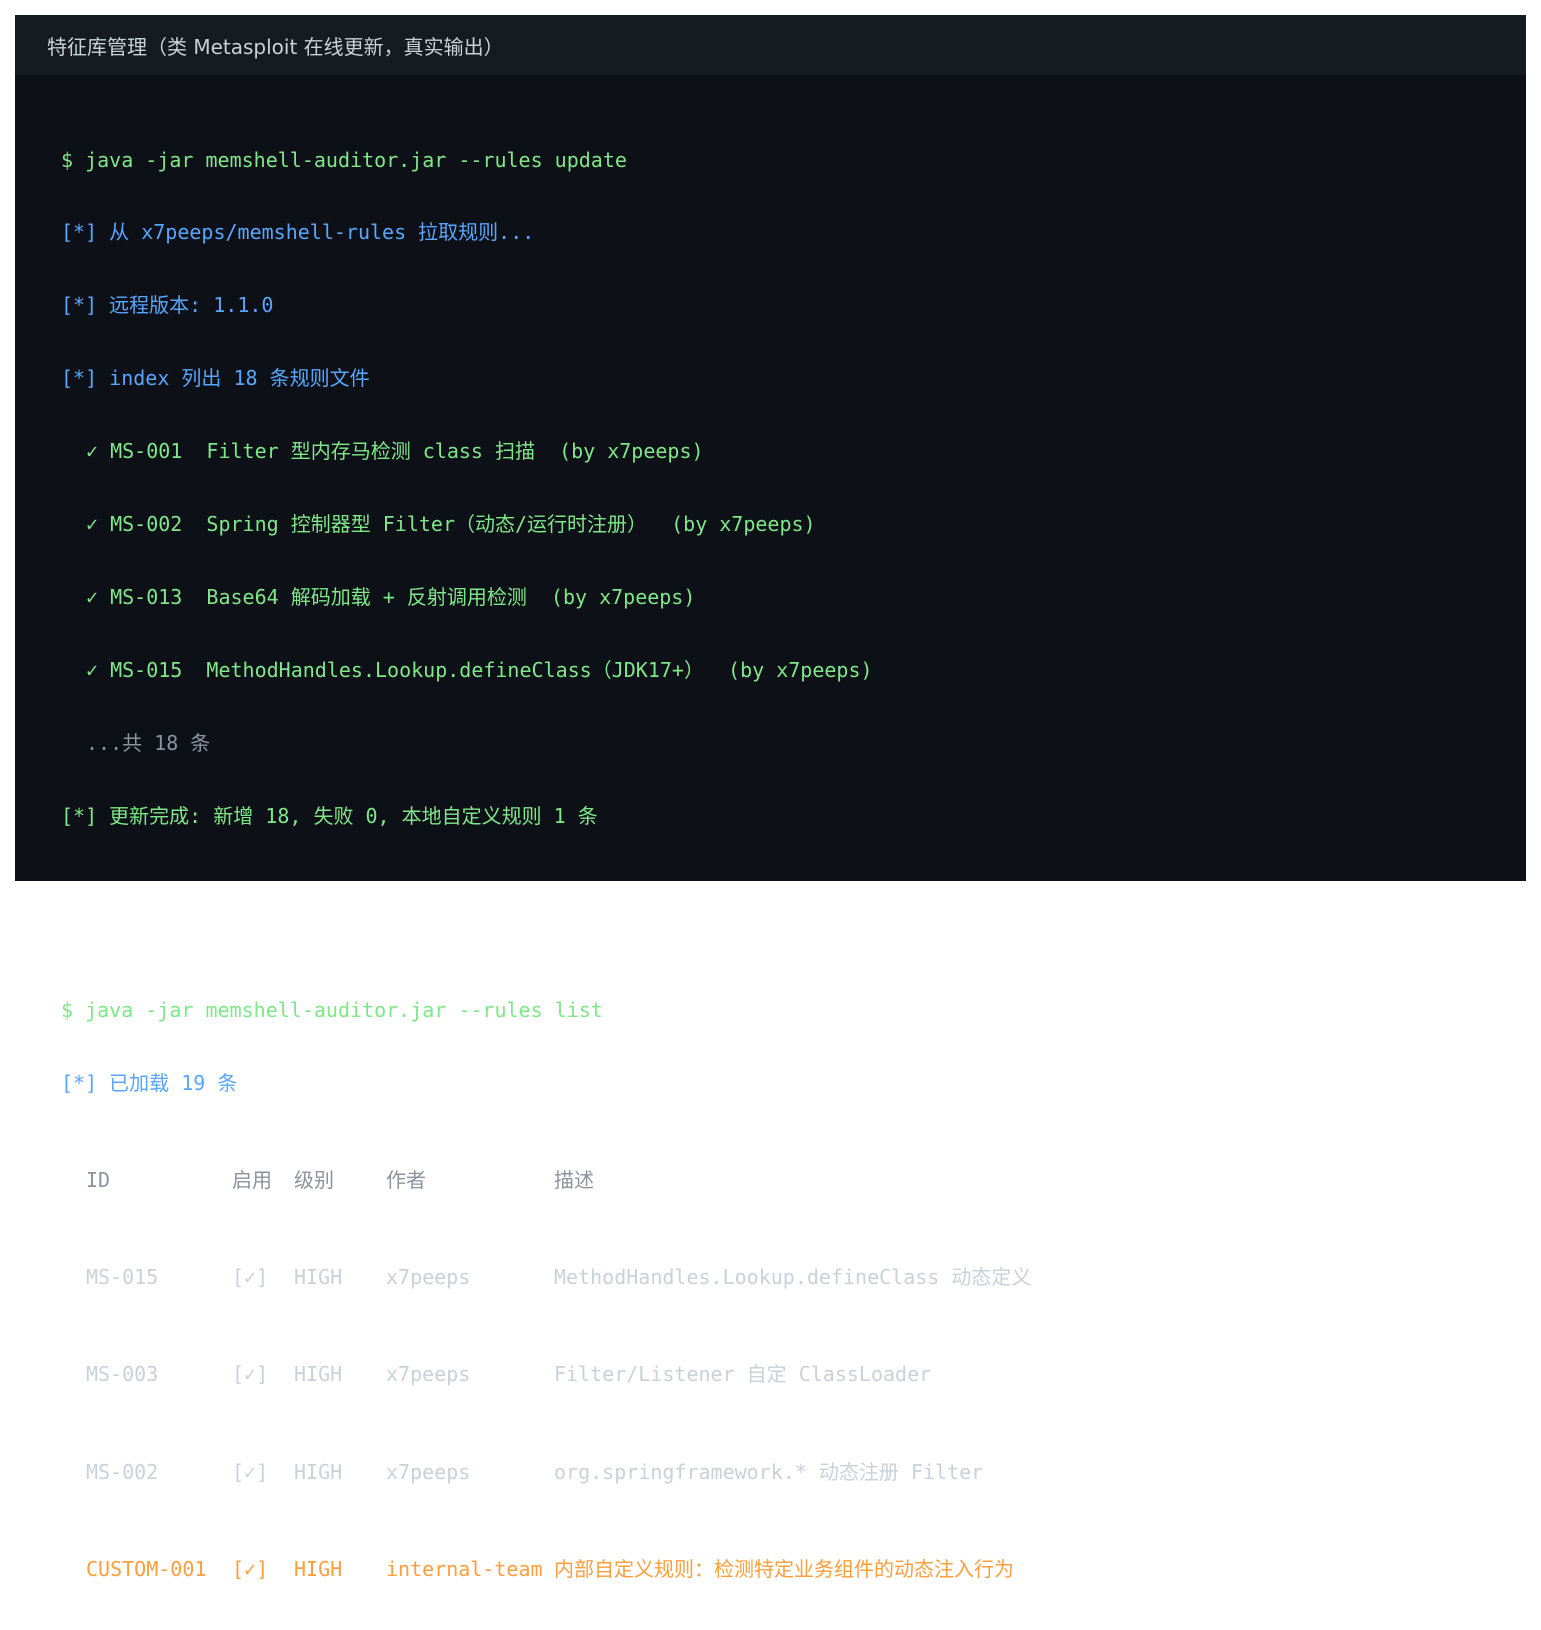  Describe the element at coordinates (252, 1180) in the screenshot. I see `header-enabled: 启用` at that location.